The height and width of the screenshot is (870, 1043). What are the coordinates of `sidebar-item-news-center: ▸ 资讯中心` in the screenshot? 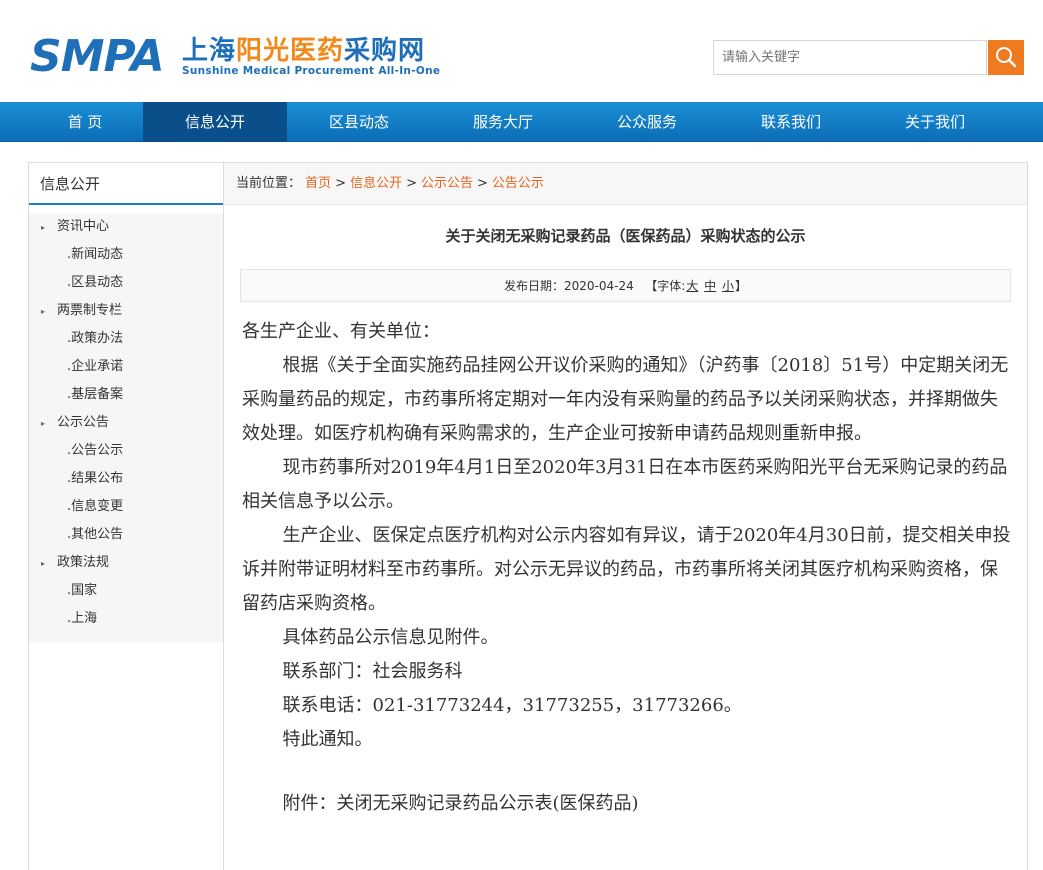 It's located at (75, 227).